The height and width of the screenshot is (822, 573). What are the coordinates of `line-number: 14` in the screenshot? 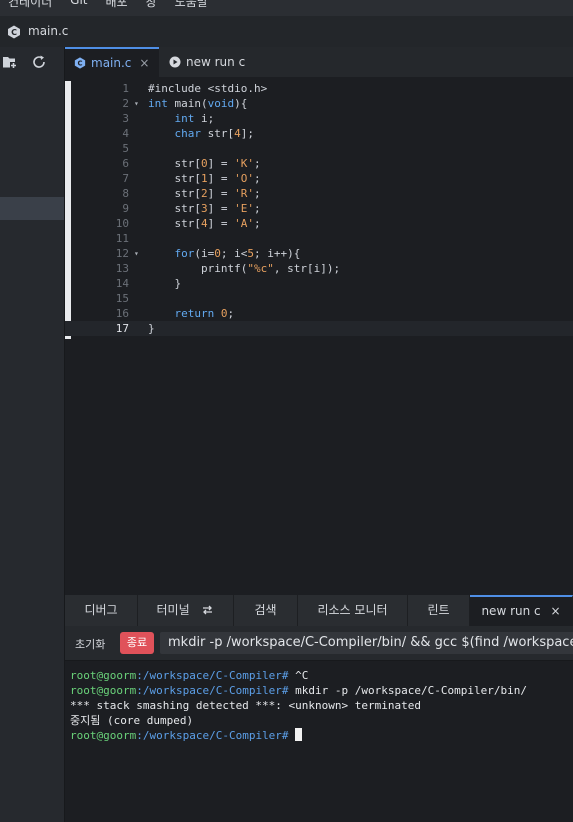 It's located at (122, 283).